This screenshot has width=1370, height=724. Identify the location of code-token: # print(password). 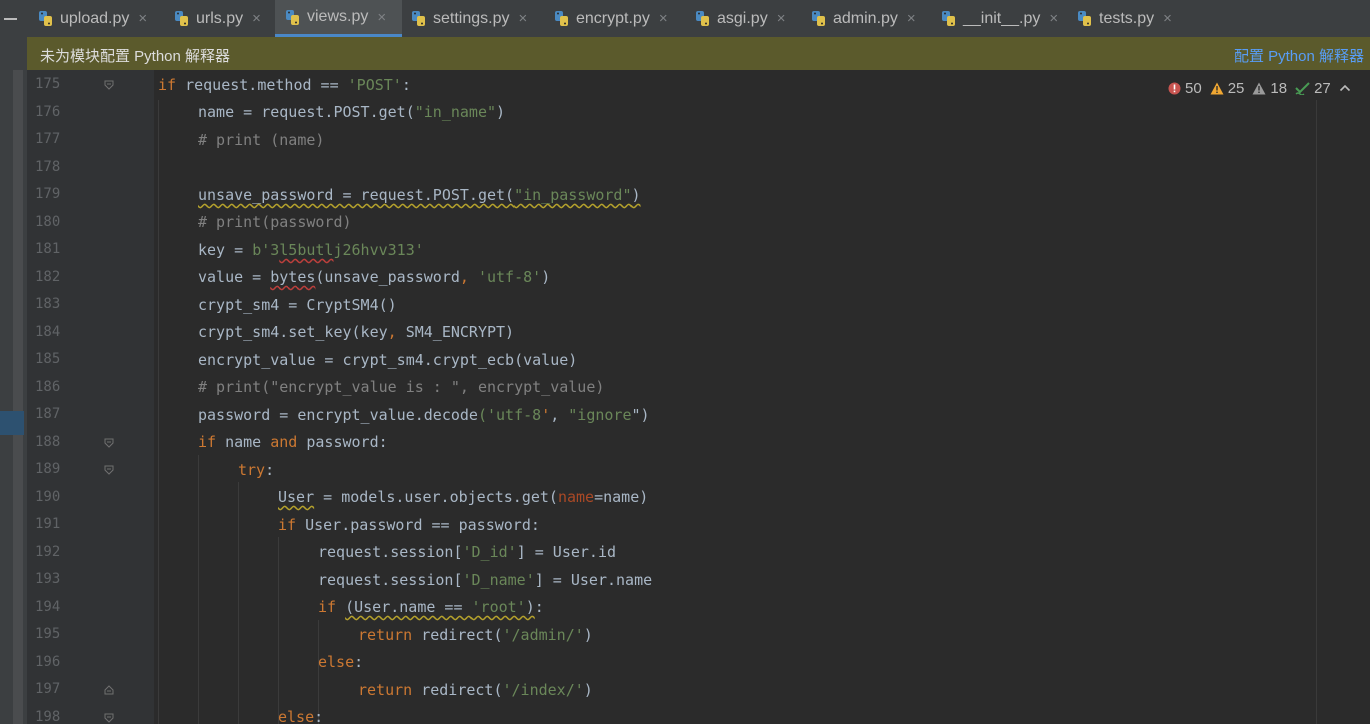
(275, 222).